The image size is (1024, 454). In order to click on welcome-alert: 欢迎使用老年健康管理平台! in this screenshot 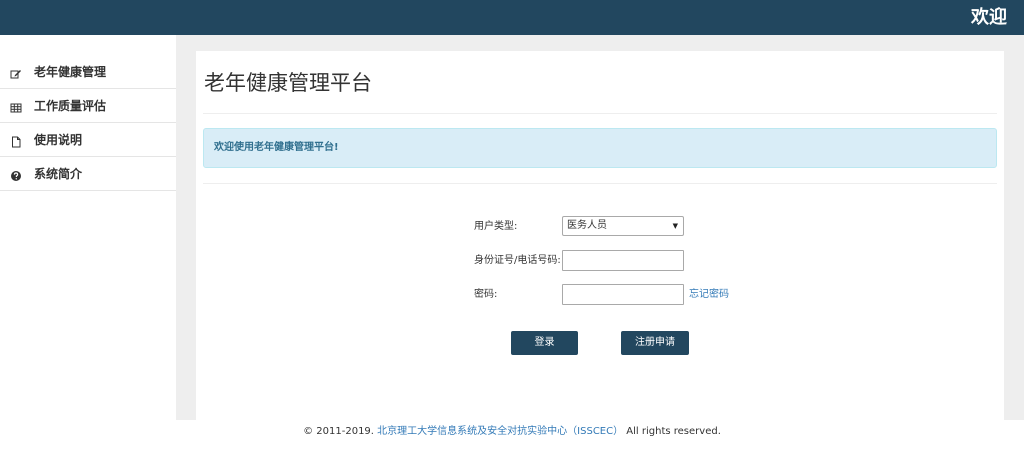, I will do `click(600, 148)`.